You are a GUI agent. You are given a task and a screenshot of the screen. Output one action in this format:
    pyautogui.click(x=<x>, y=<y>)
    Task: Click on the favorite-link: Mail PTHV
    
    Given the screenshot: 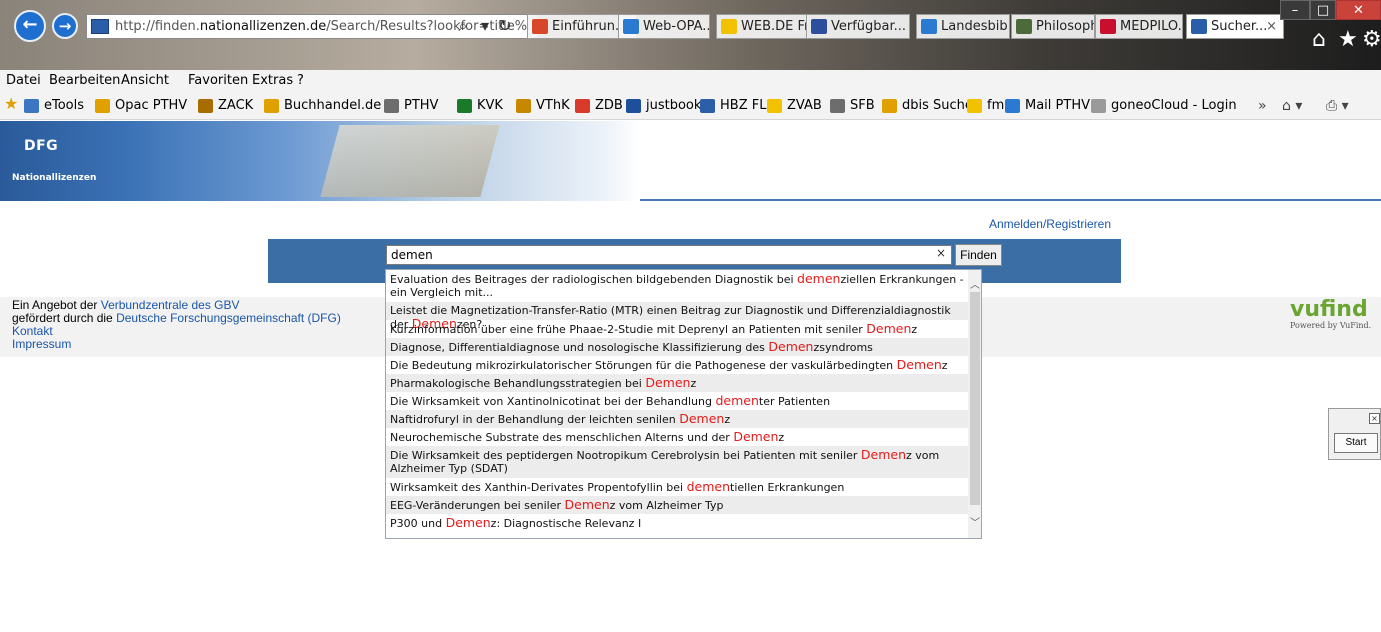 What is the action you would take?
    pyautogui.click(x=1047, y=106)
    